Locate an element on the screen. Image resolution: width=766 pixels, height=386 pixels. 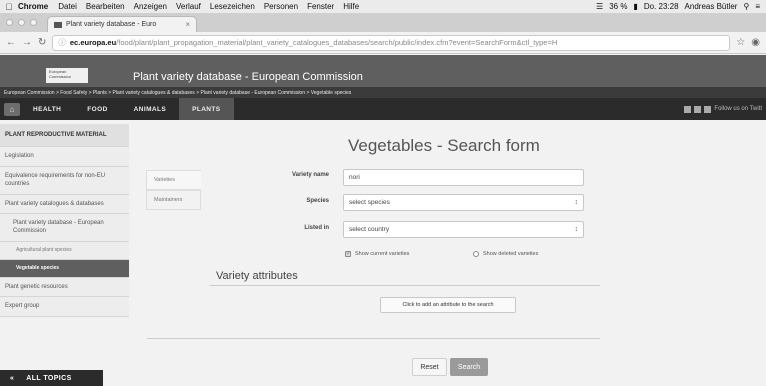
show-deleted-label: Show deleted varieties is located at coordinates (511, 254).